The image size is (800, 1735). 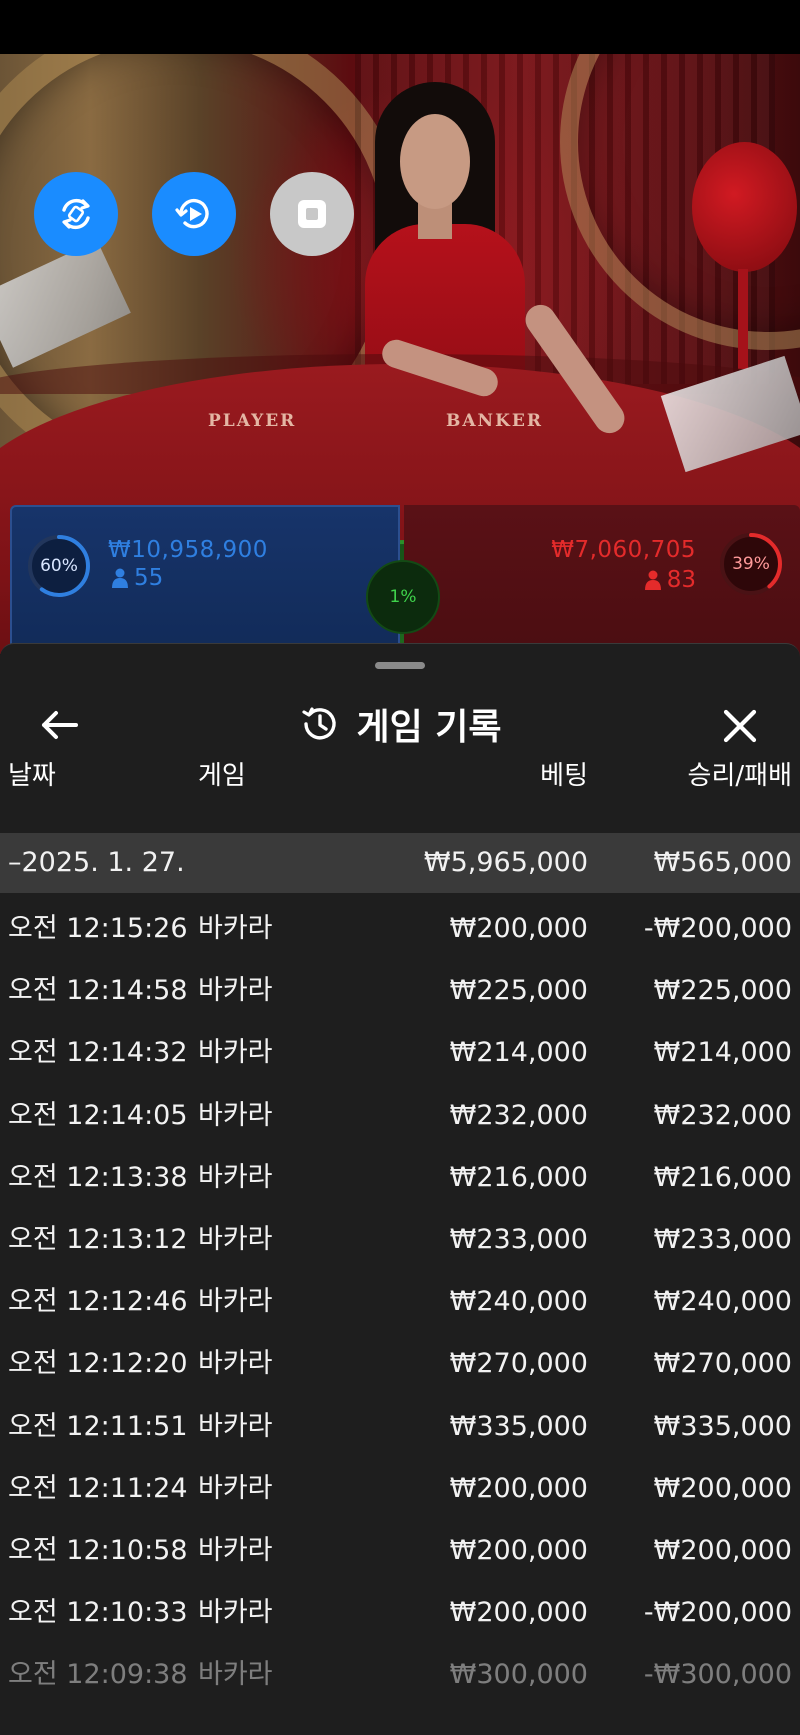 I want to click on row-time: 오전 12:09:38, so click(x=98, y=1675).